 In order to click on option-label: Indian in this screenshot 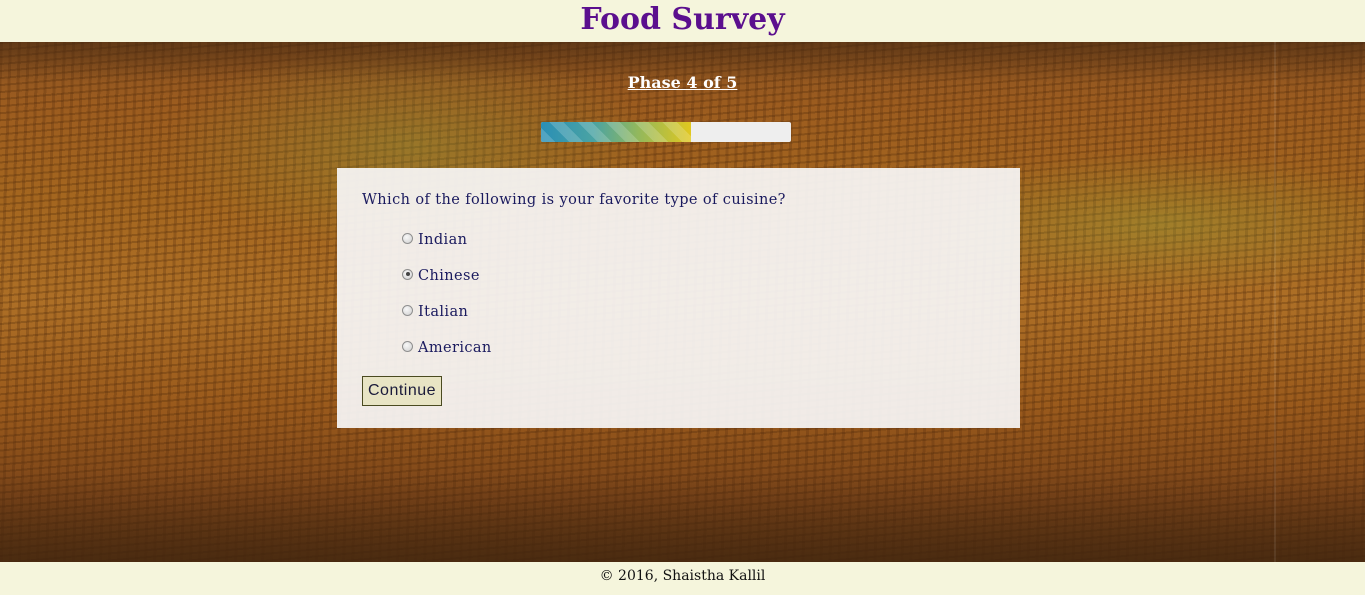, I will do `click(442, 240)`.